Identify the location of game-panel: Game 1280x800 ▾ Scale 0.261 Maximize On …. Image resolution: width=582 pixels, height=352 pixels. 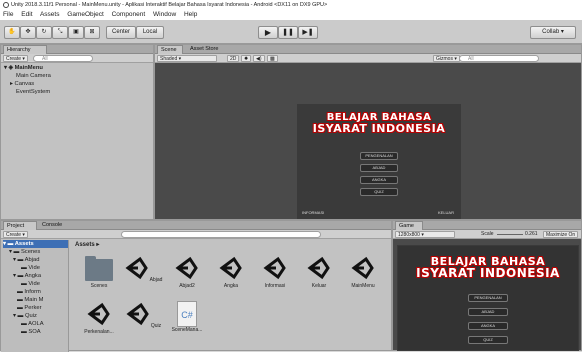
(487, 285).